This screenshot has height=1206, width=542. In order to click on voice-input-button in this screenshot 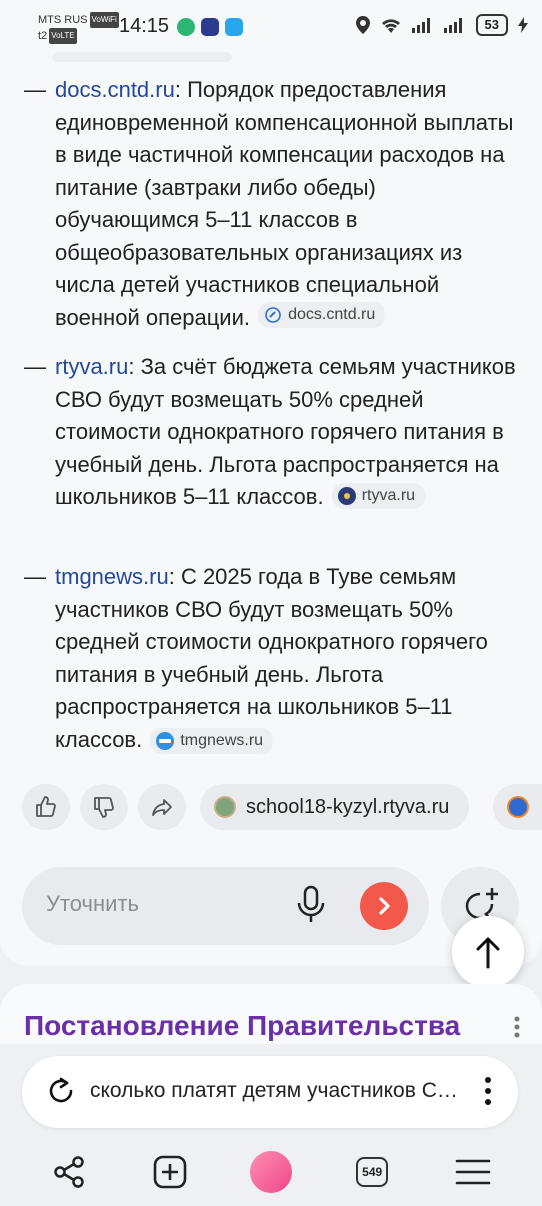, I will do `click(311, 907)`.